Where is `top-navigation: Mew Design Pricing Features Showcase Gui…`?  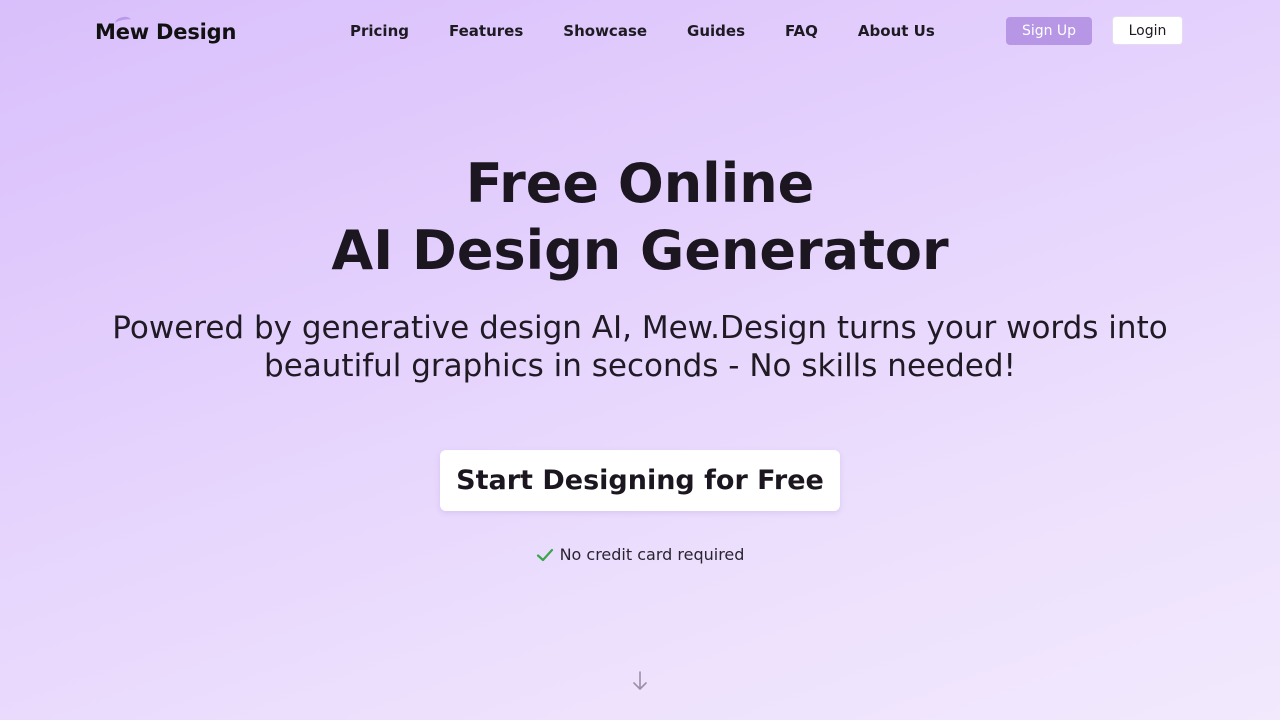 top-navigation: Mew Design Pricing Features Showcase Gui… is located at coordinates (640, 31).